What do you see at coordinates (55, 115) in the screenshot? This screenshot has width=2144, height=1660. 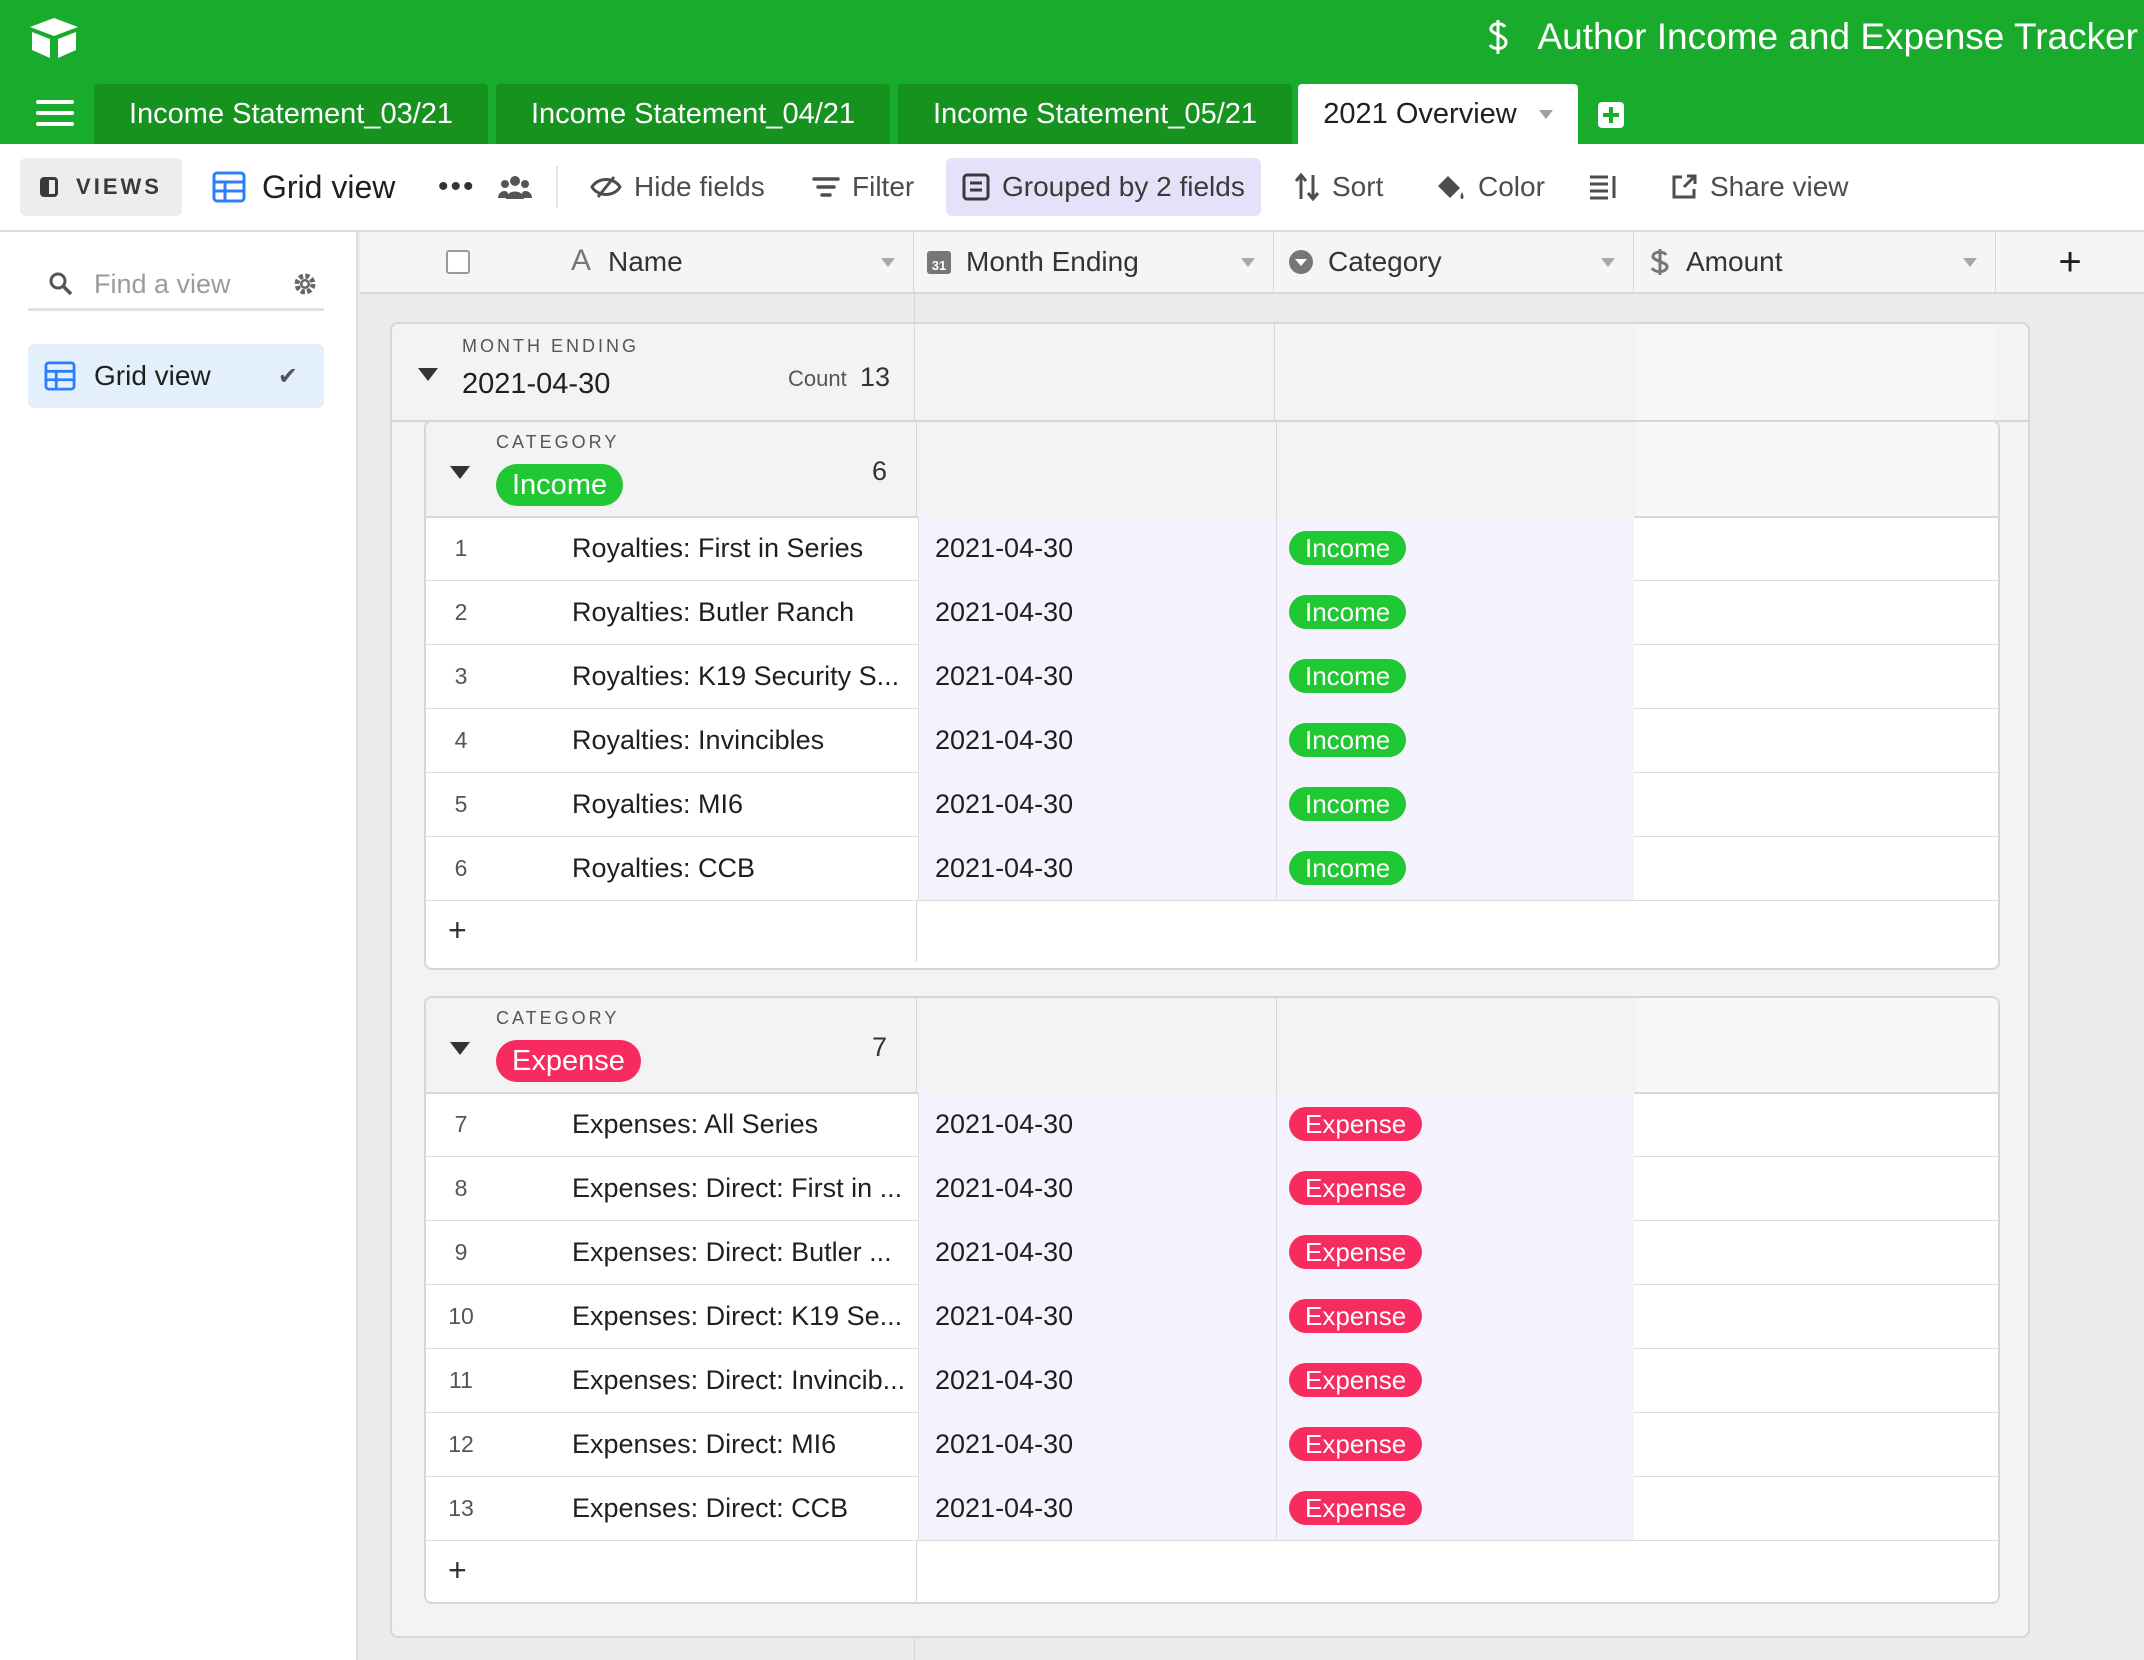 I see `menu-icon` at bounding box center [55, 115].